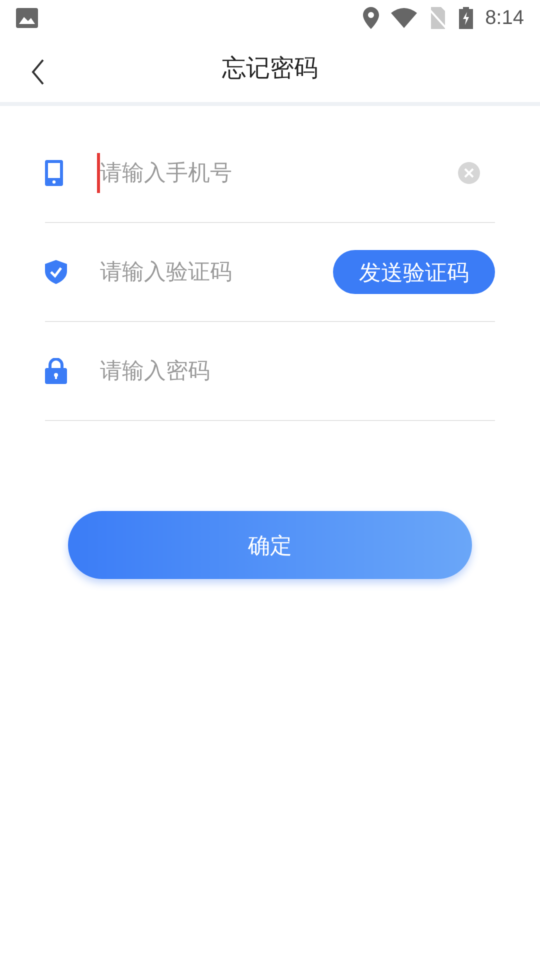 The image size is (540, 960). What do you see at coordinates (466, 18) in the screenshot?
I see `battery-charging-icon` at bounding box center [466, 18].